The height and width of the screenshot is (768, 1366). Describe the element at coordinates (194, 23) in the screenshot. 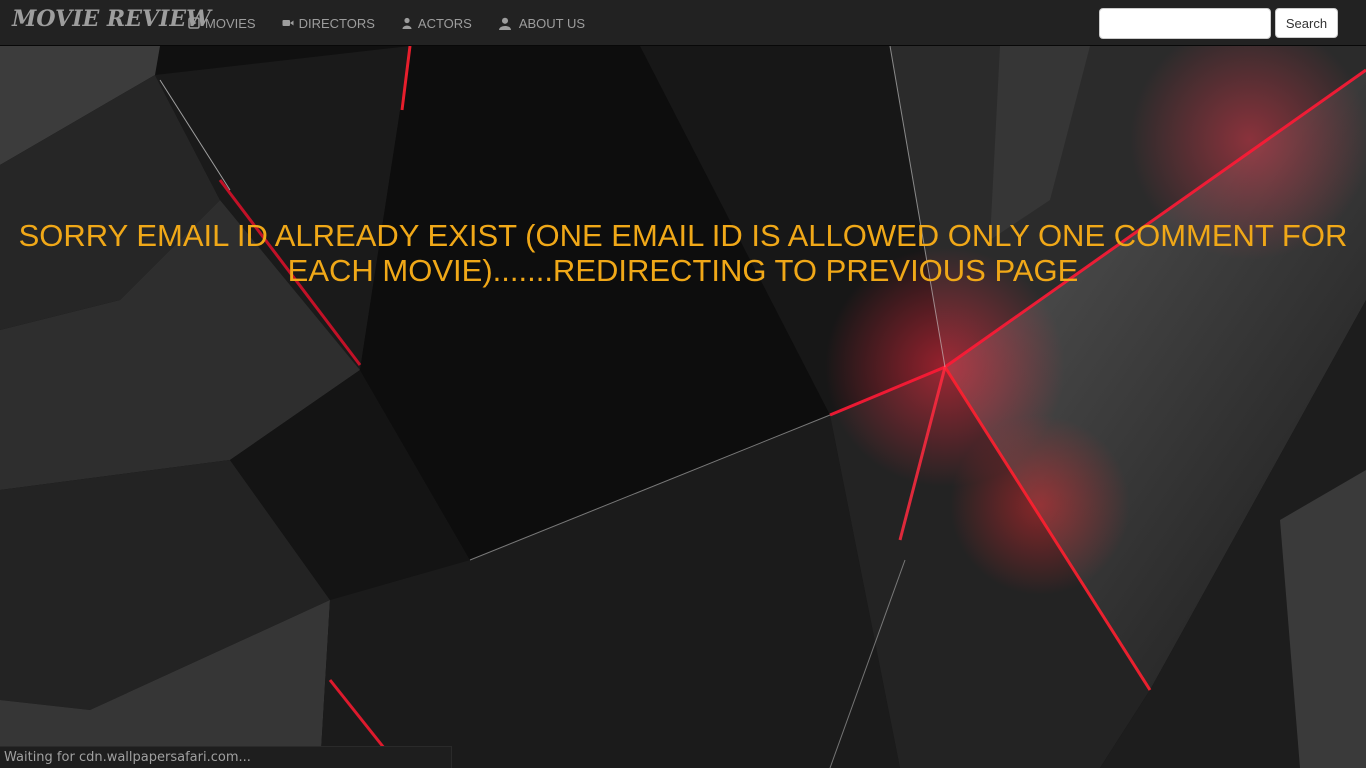

I see `film-icon` at that location.